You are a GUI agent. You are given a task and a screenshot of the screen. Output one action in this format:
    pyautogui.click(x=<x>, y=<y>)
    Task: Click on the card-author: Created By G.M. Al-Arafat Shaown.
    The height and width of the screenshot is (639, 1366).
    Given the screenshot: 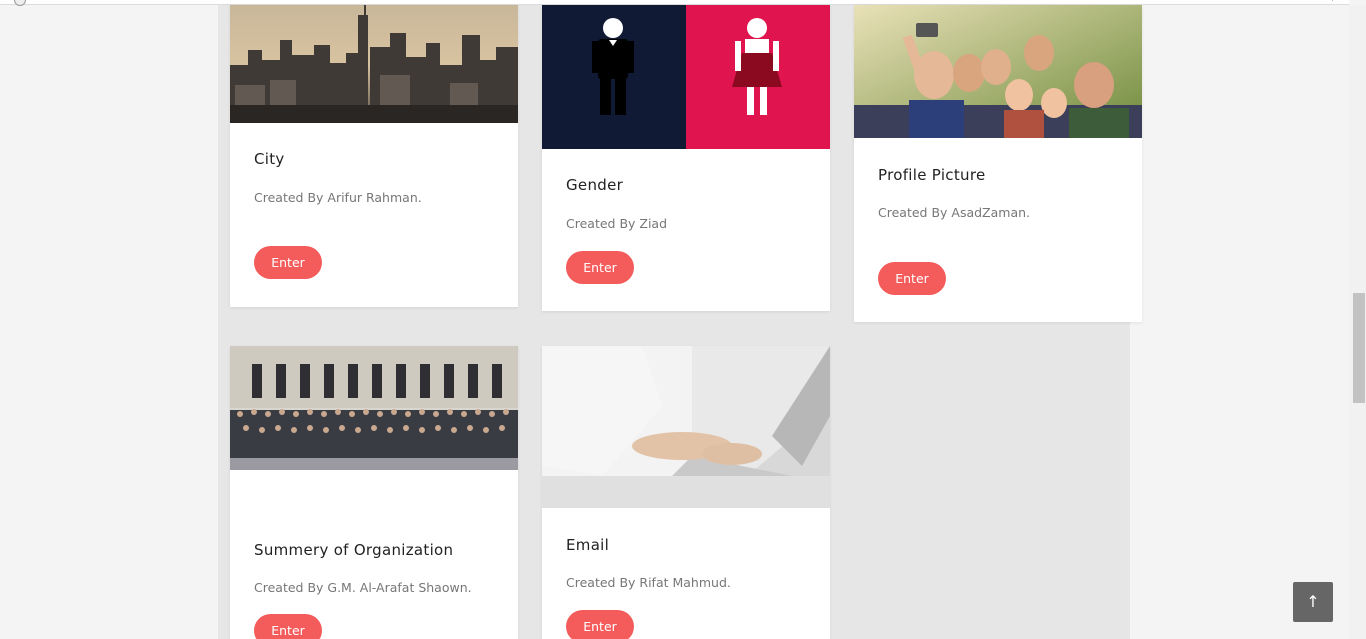 What is the action you would take?
    pyautogui.click(x=363, y=587)
    